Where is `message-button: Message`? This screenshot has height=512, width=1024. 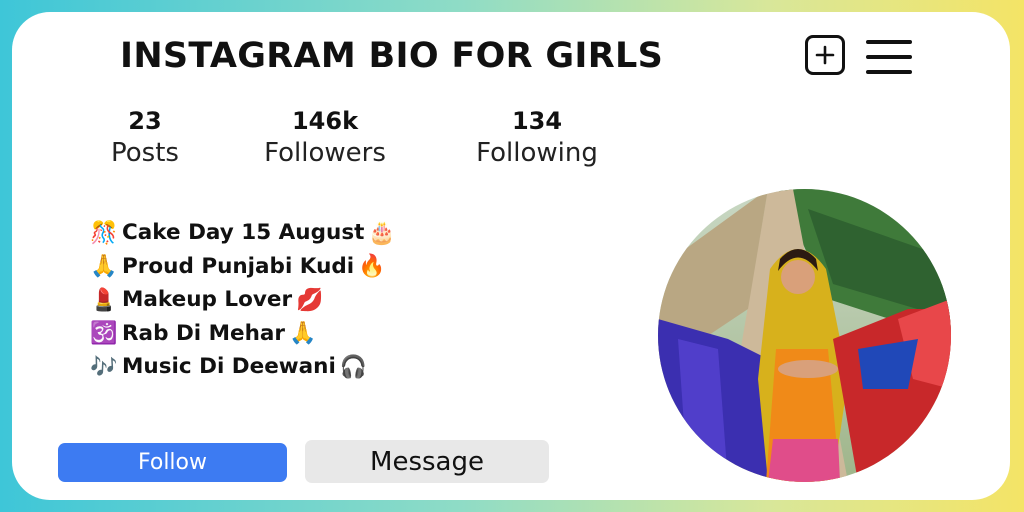
message-button: Message is located at coordinates (427, 461).